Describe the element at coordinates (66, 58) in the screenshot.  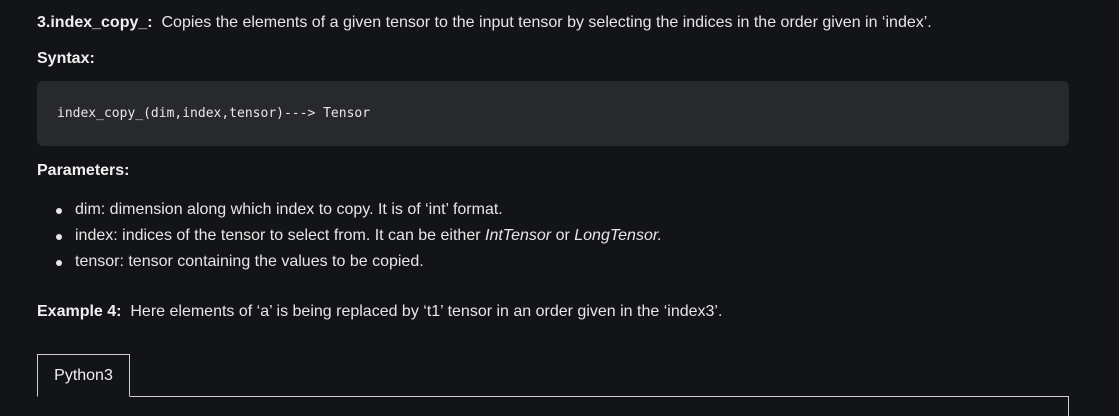
I see `syntax-label: Syntax:` at that location.